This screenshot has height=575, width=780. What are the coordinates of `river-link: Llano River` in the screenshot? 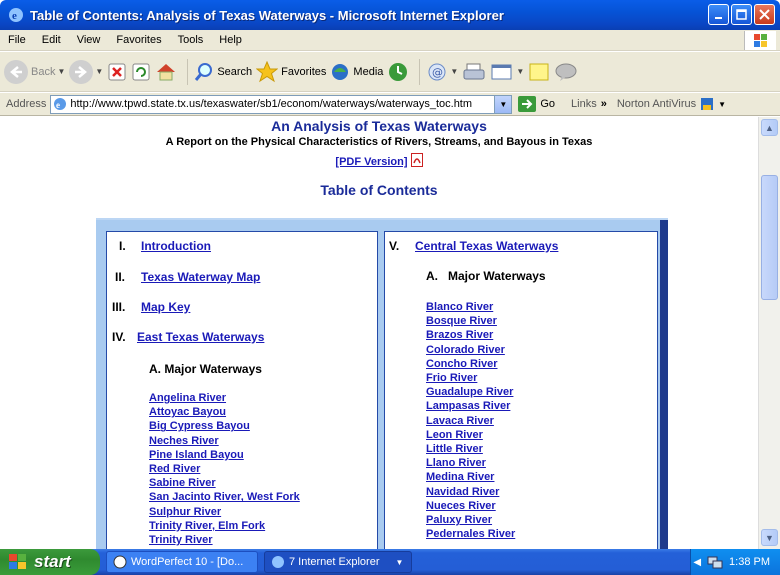 It's located at (470, 463).